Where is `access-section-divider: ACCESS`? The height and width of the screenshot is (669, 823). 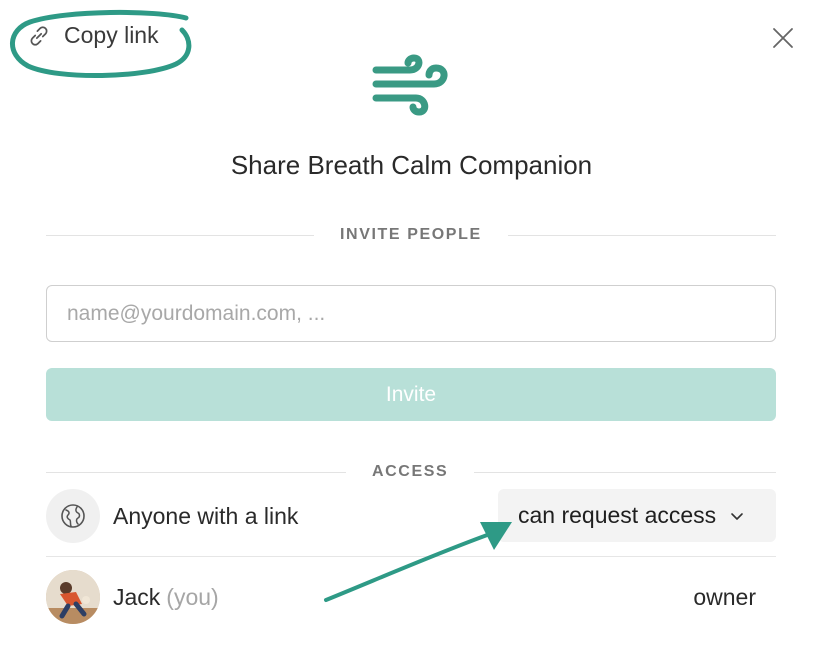 access-section-divider: ACCESS is located at coordinates (411, 472).